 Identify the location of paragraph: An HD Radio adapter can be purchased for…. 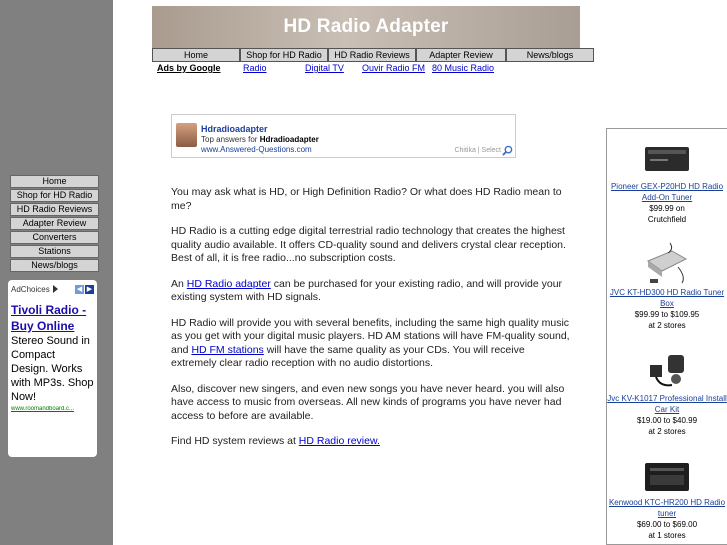
(371, 291).